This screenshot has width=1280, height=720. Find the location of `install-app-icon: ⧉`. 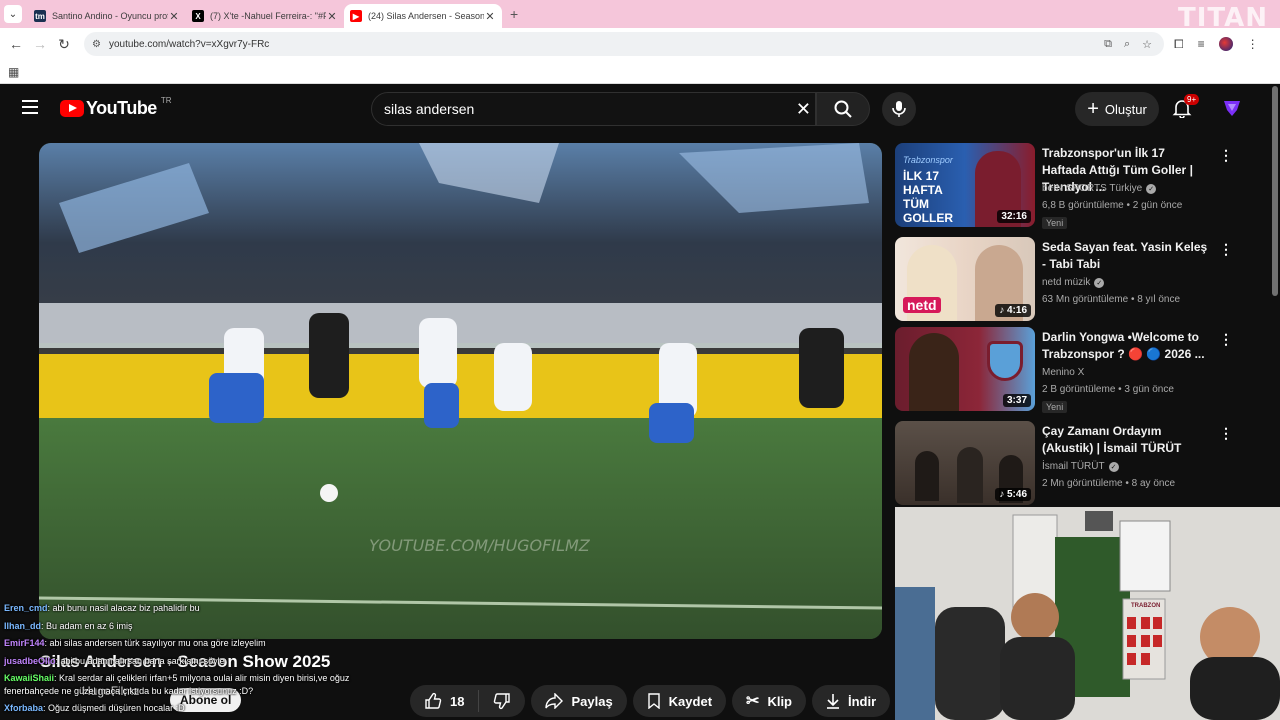

install-app-icon: ⧉ is located at coordinates (1108, 44).